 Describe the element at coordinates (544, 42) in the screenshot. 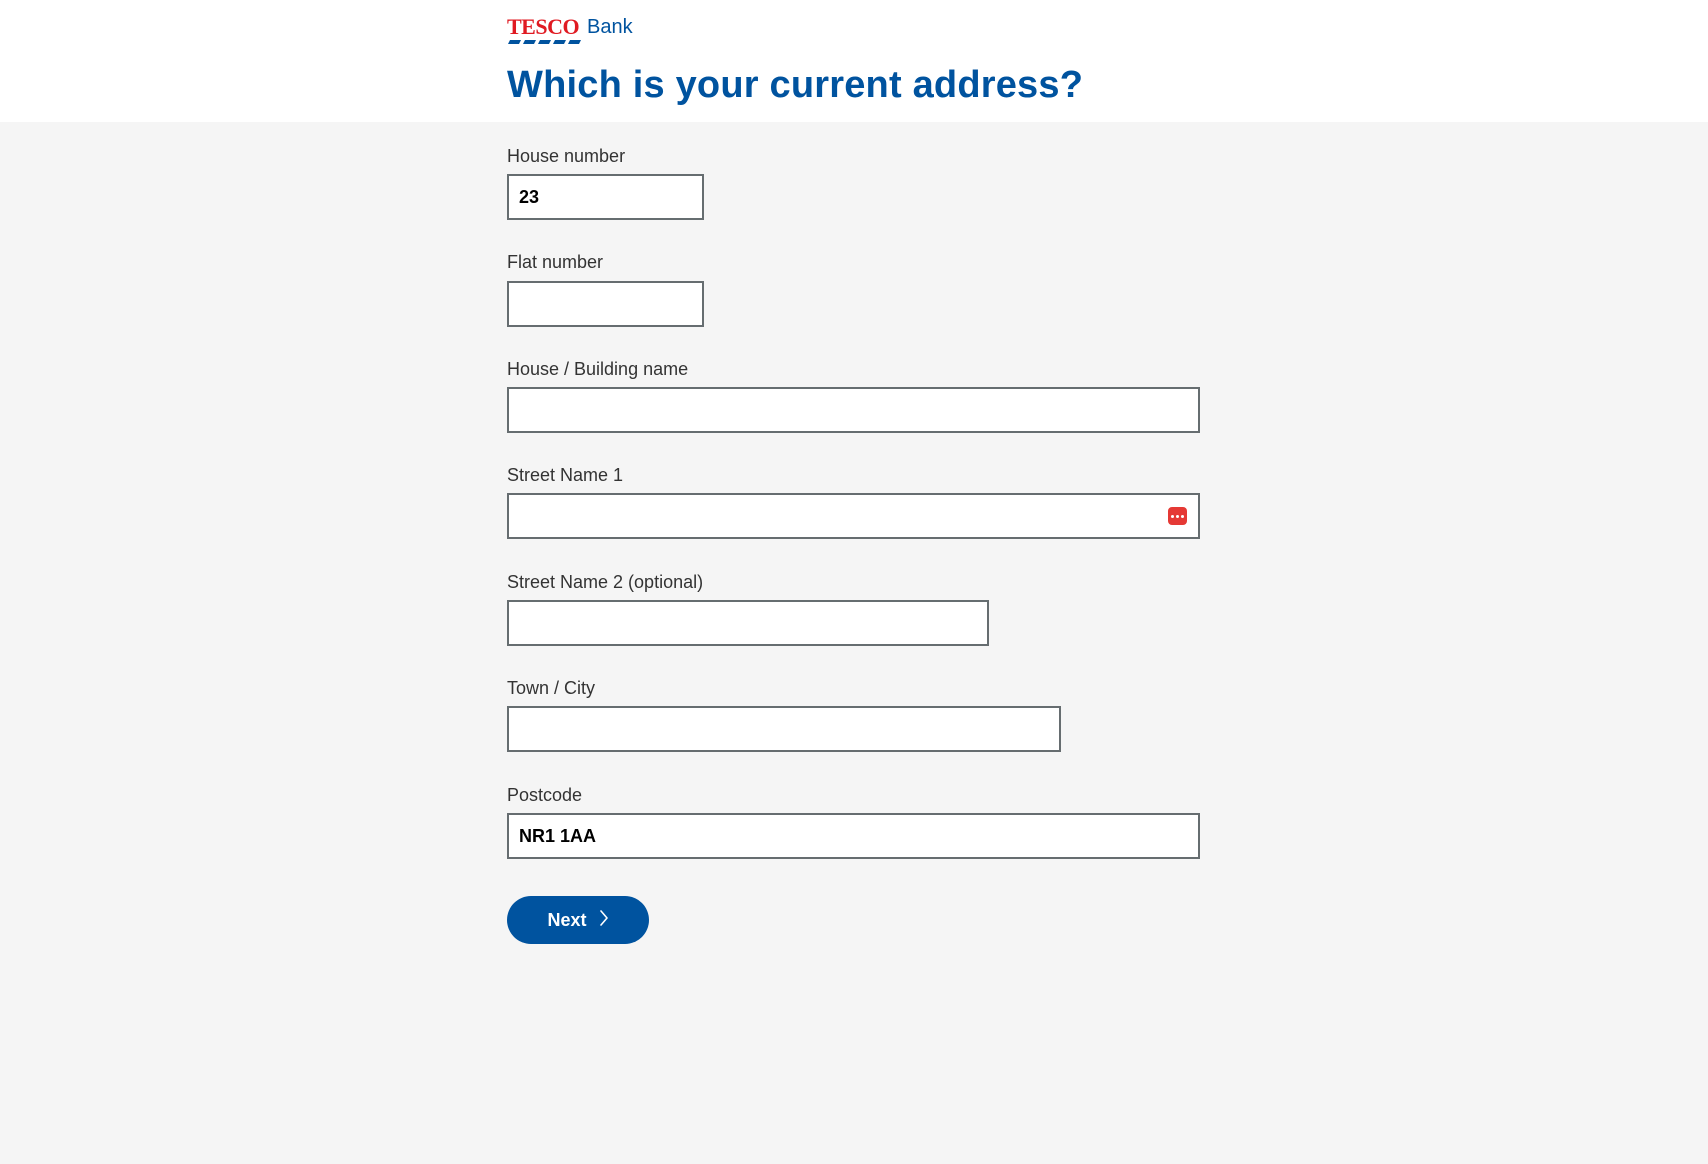

I see `tesco-stripes-icon` at that location.